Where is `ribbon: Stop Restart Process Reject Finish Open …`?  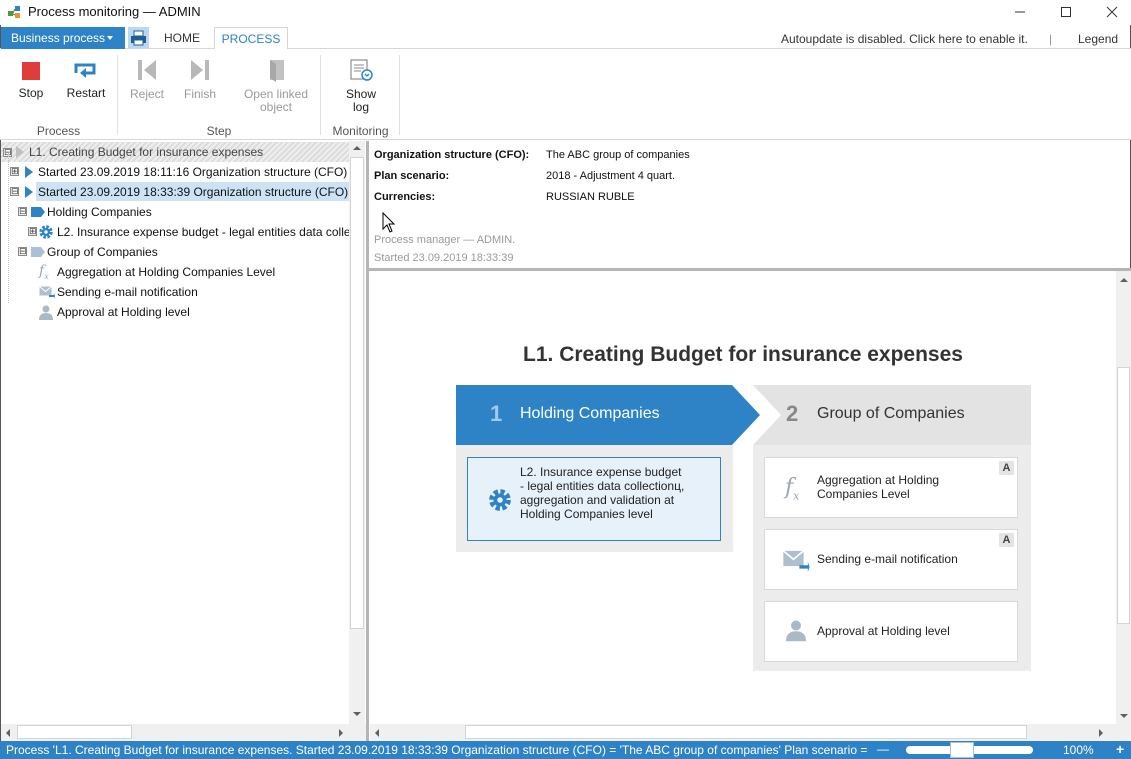
ribbon: Stop Restart Process Reject Finish Open … is located at coordinates (565, 94).